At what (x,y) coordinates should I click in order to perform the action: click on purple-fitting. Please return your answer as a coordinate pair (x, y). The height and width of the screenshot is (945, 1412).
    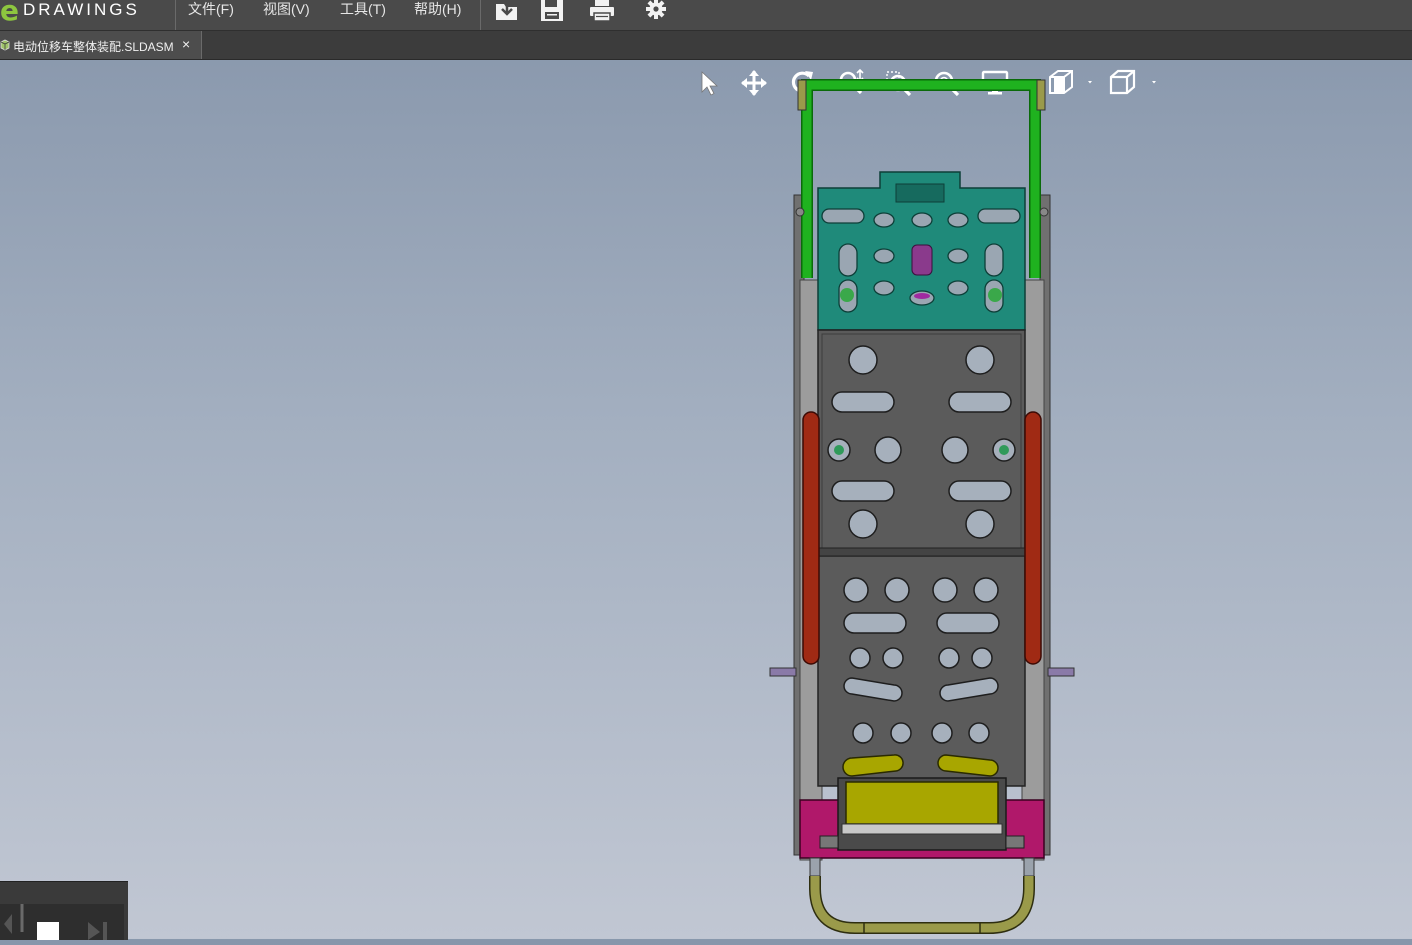
    Looking at the image, I should click on (922, 260).